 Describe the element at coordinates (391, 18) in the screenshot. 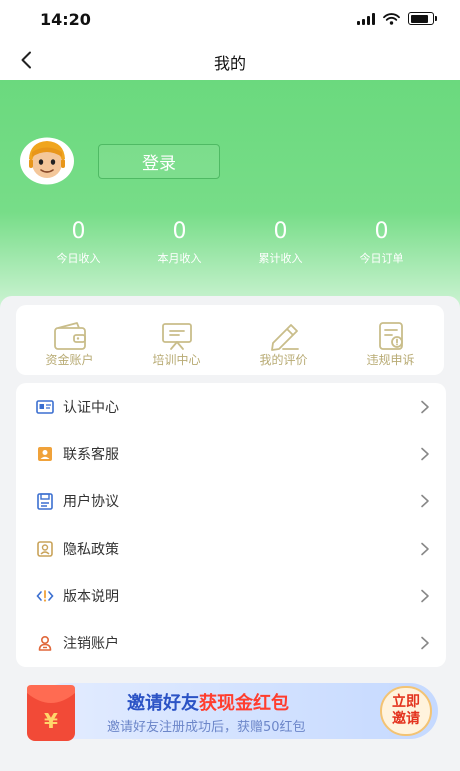

I see `wifi-icon` at that location.